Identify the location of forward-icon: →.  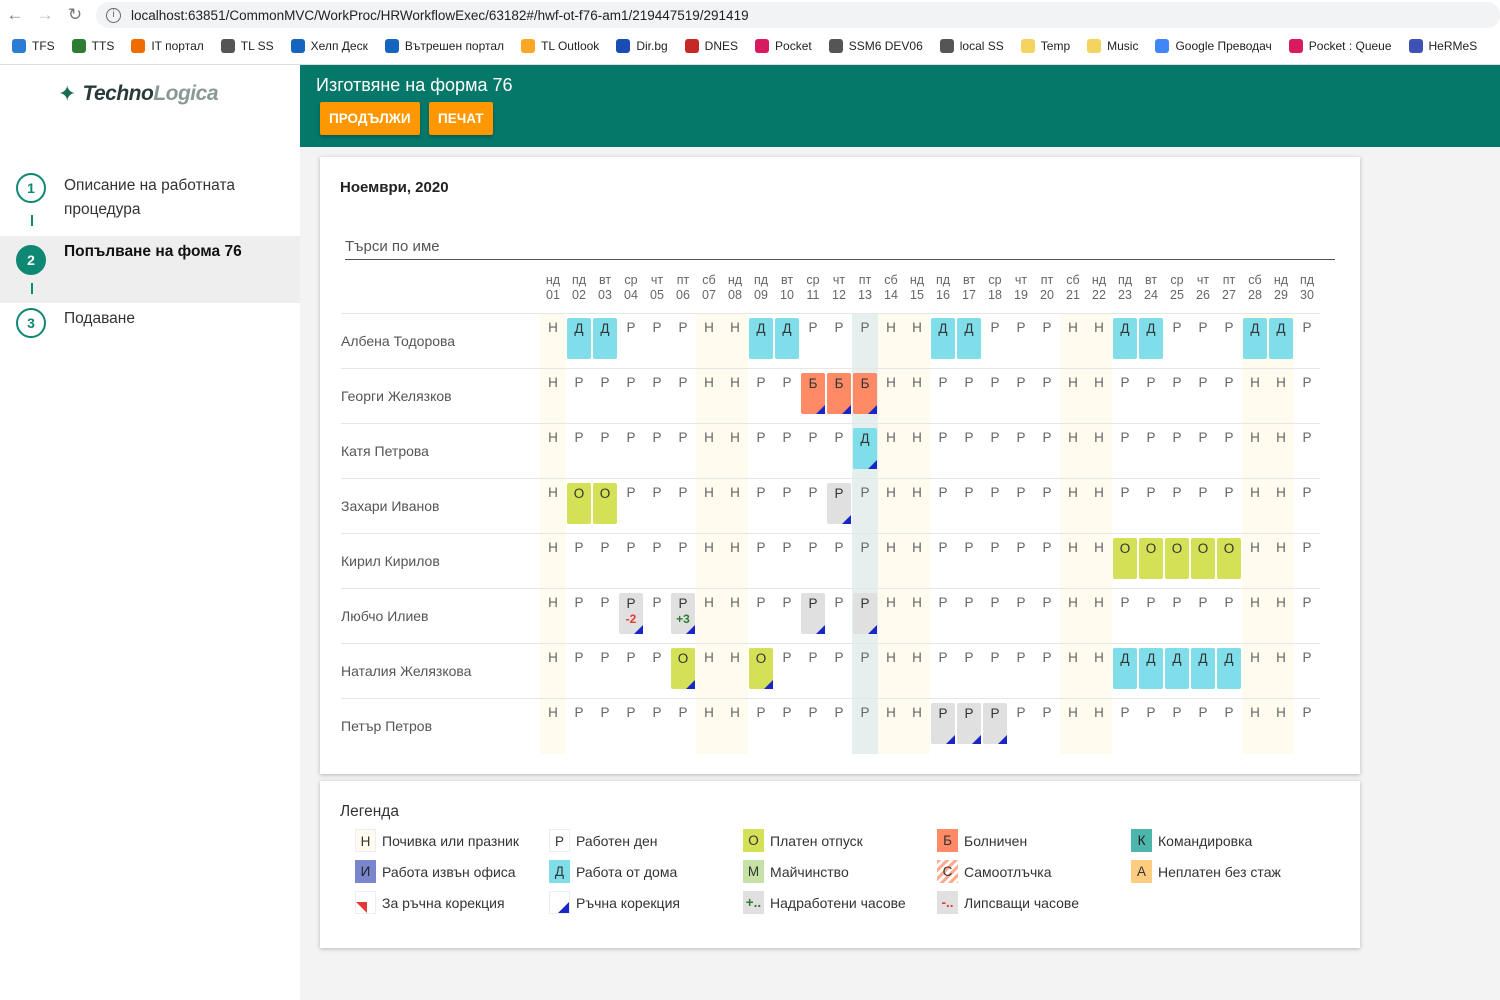
(45, 15).